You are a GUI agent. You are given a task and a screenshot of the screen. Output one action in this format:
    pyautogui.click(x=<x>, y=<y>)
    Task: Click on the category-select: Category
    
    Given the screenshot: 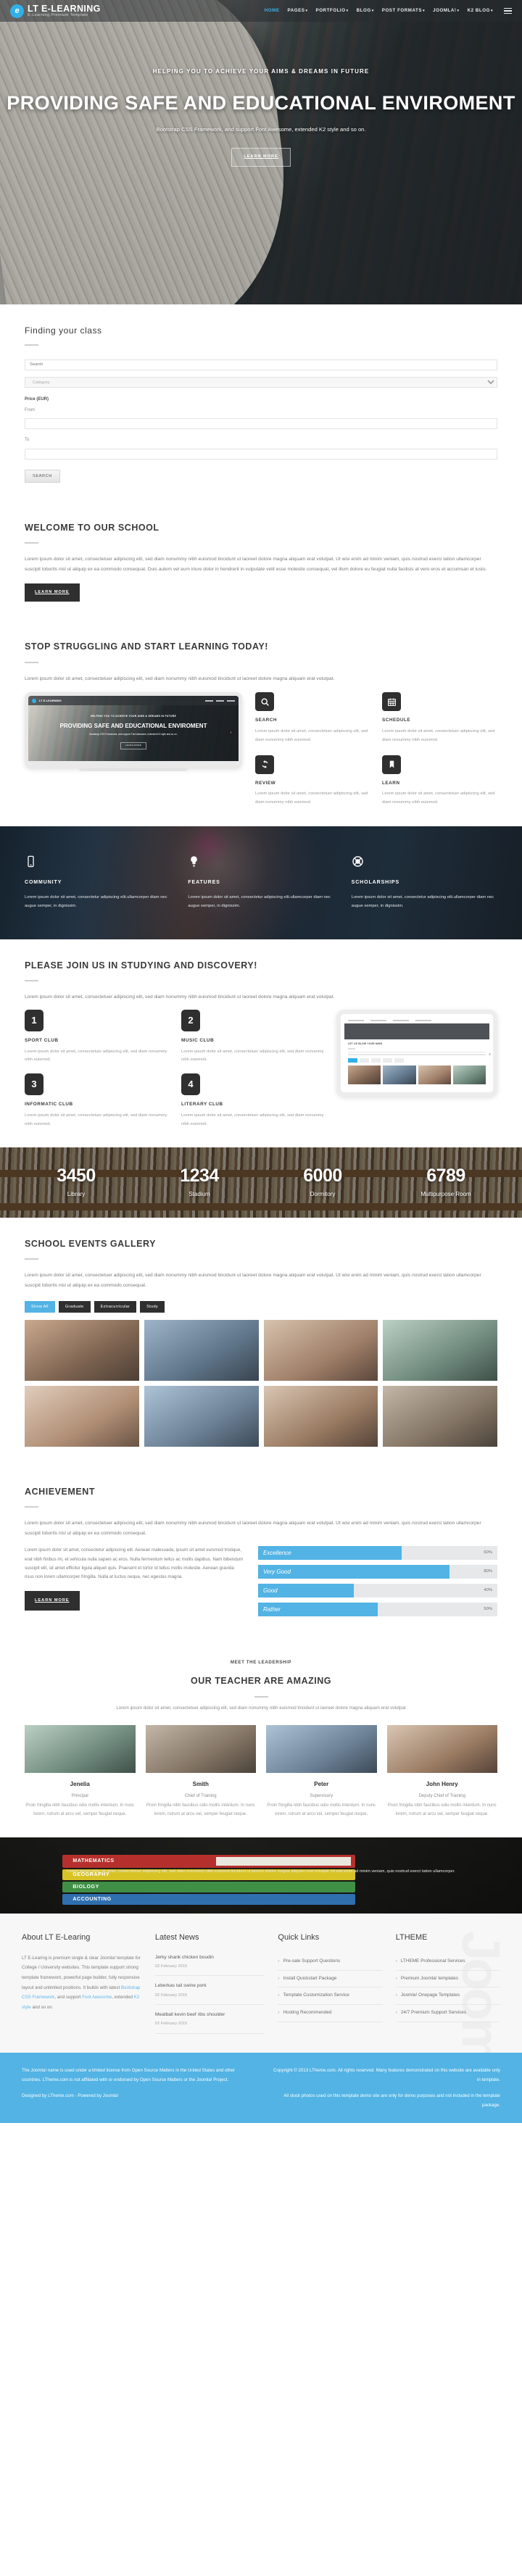 What is the action you would take?
    pyautogui.click(x=261, y=383)
    